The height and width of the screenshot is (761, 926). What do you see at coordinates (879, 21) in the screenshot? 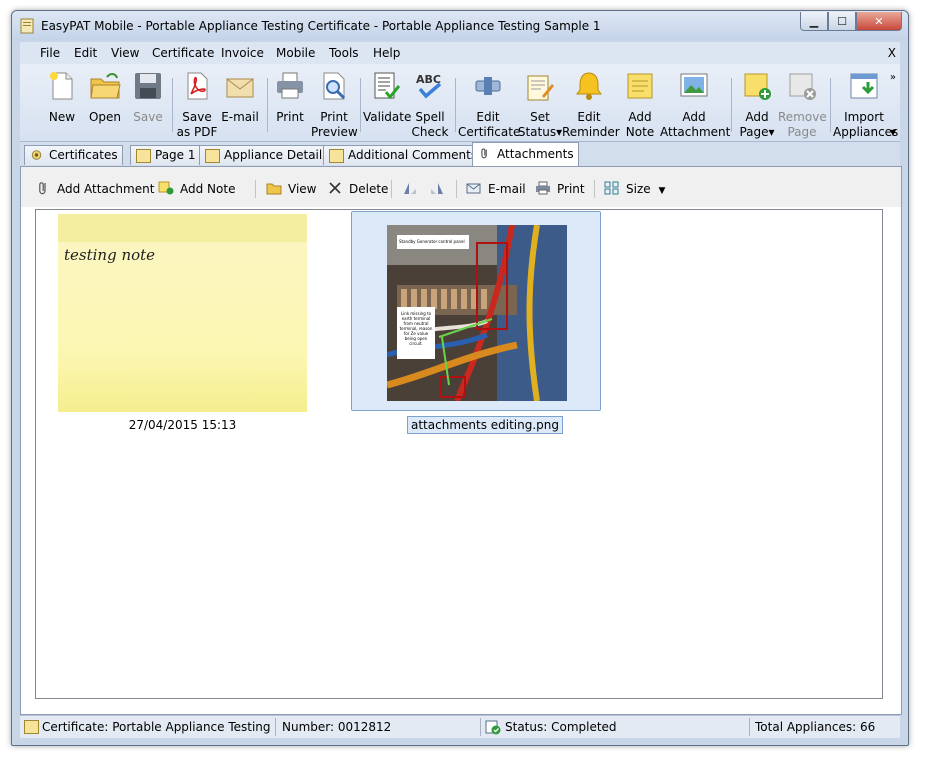
I see `close-window-button: ✕` at bounding box center [879, 21].